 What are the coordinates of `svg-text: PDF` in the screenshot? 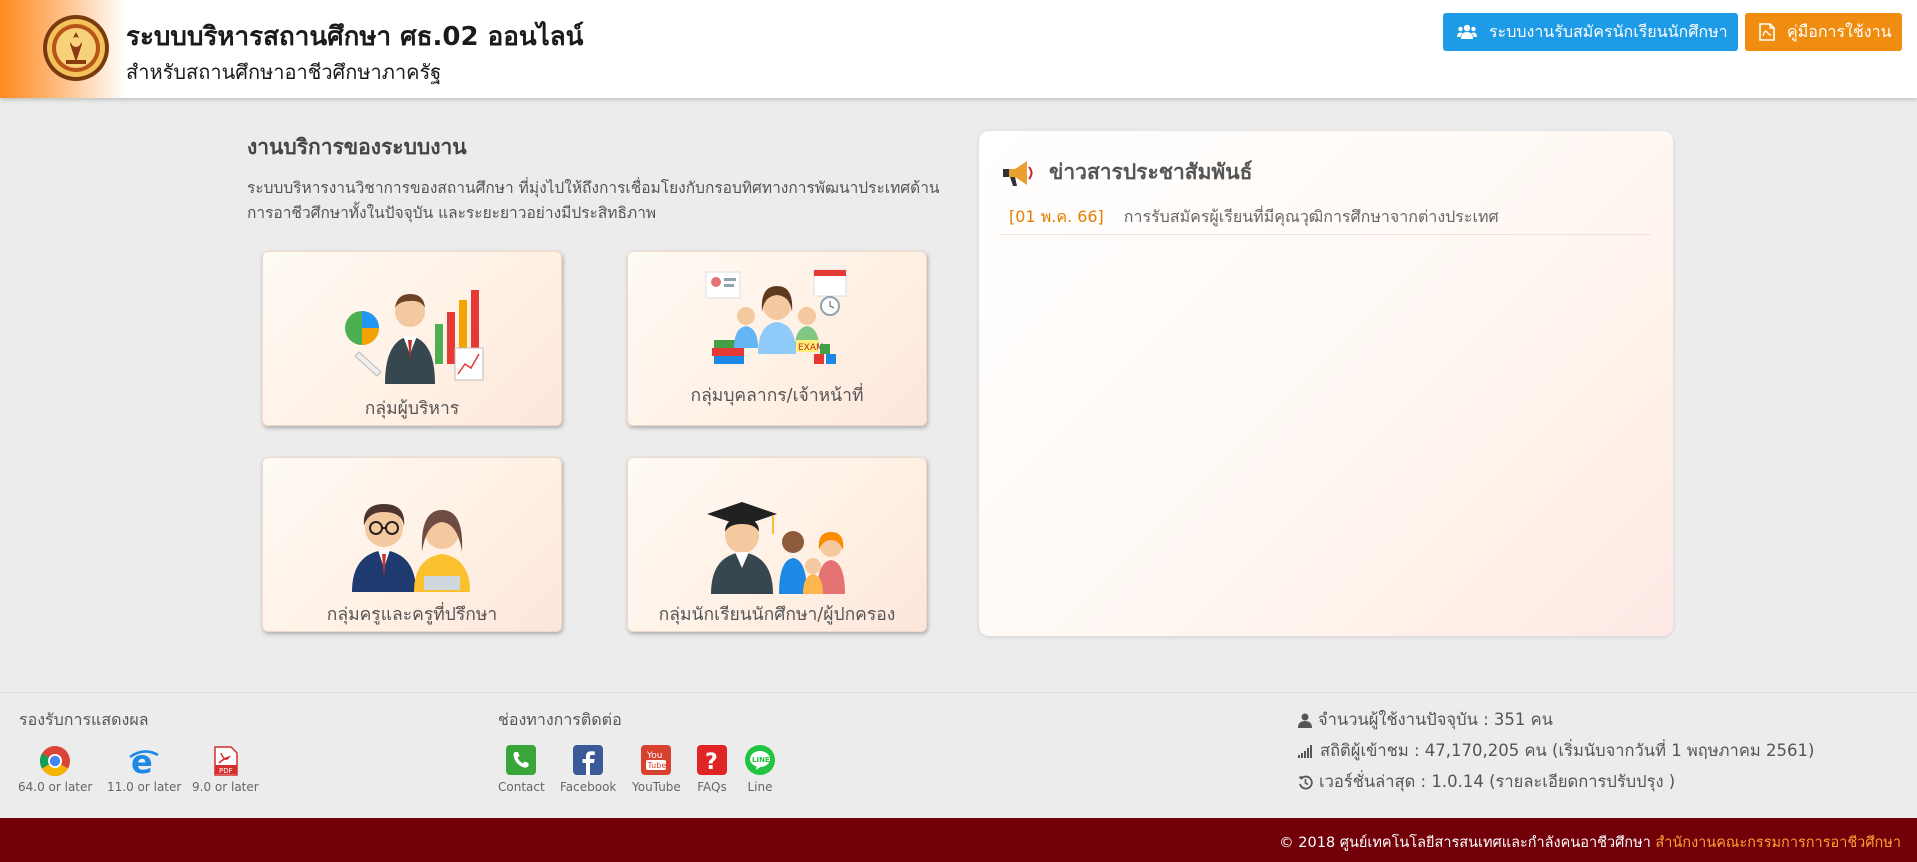 It's located at (226, 771).